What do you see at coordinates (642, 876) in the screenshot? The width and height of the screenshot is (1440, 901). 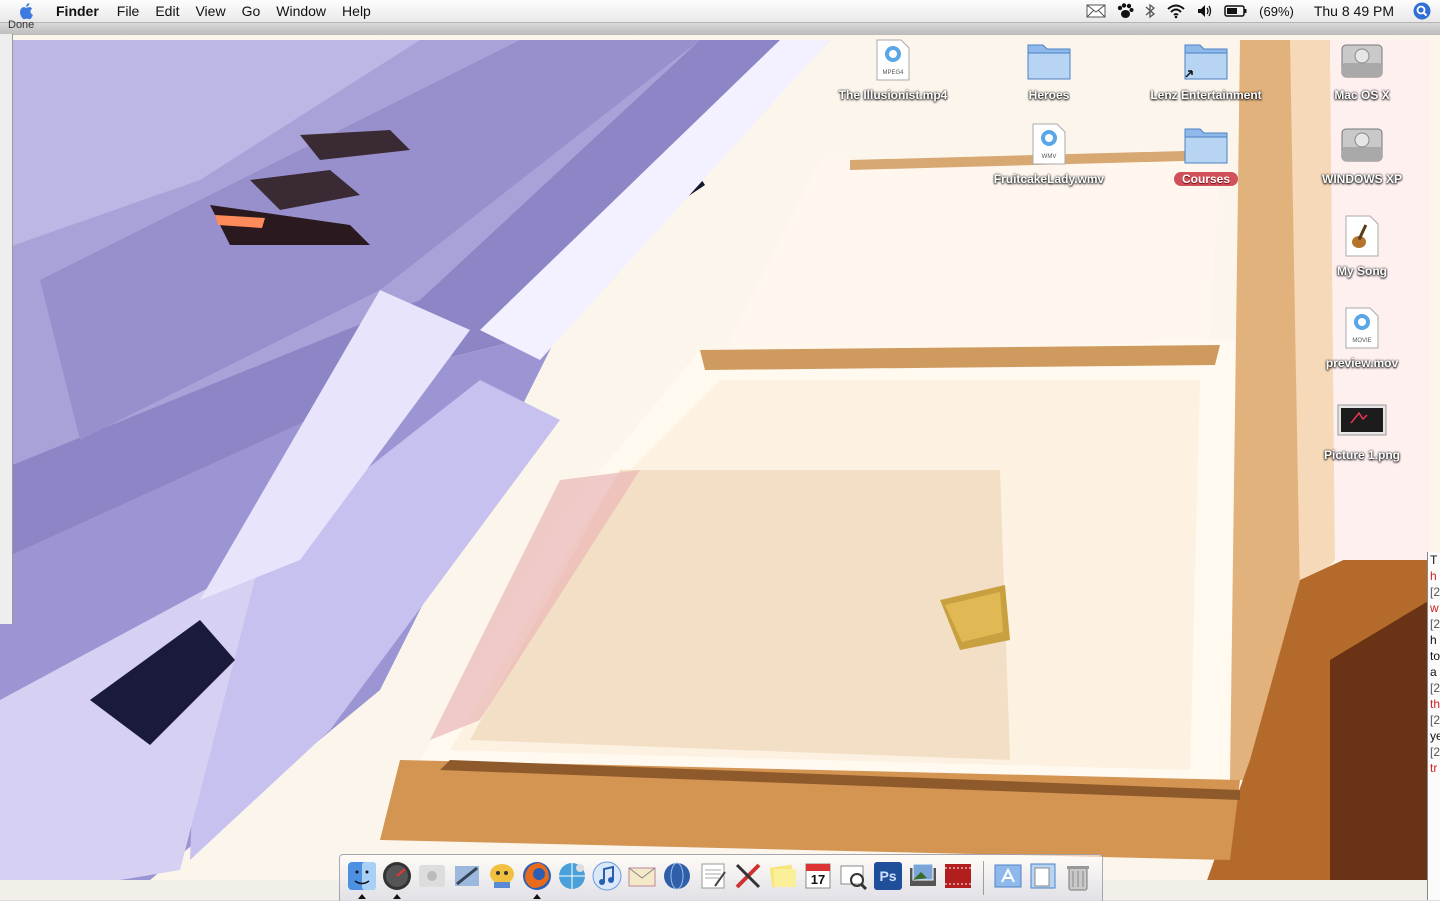 I see `mail-stamp-icon` at bounding box center [642, 876].